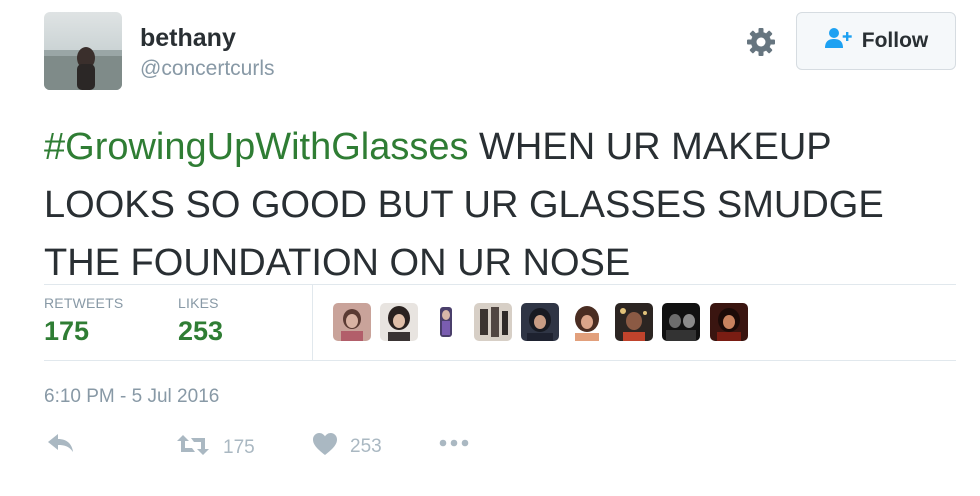 This screenshot has width=980, height=496. Describe the element at coordinates (256, 147) in the screenshot. I see `hashtag-link: #GrowingUpWithGlasses` at that location.